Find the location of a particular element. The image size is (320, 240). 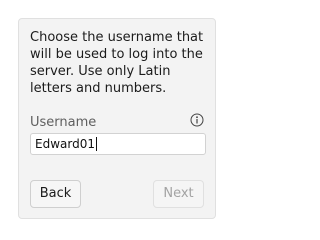

username-input: Edward01 is located at coordinates (118, 144).